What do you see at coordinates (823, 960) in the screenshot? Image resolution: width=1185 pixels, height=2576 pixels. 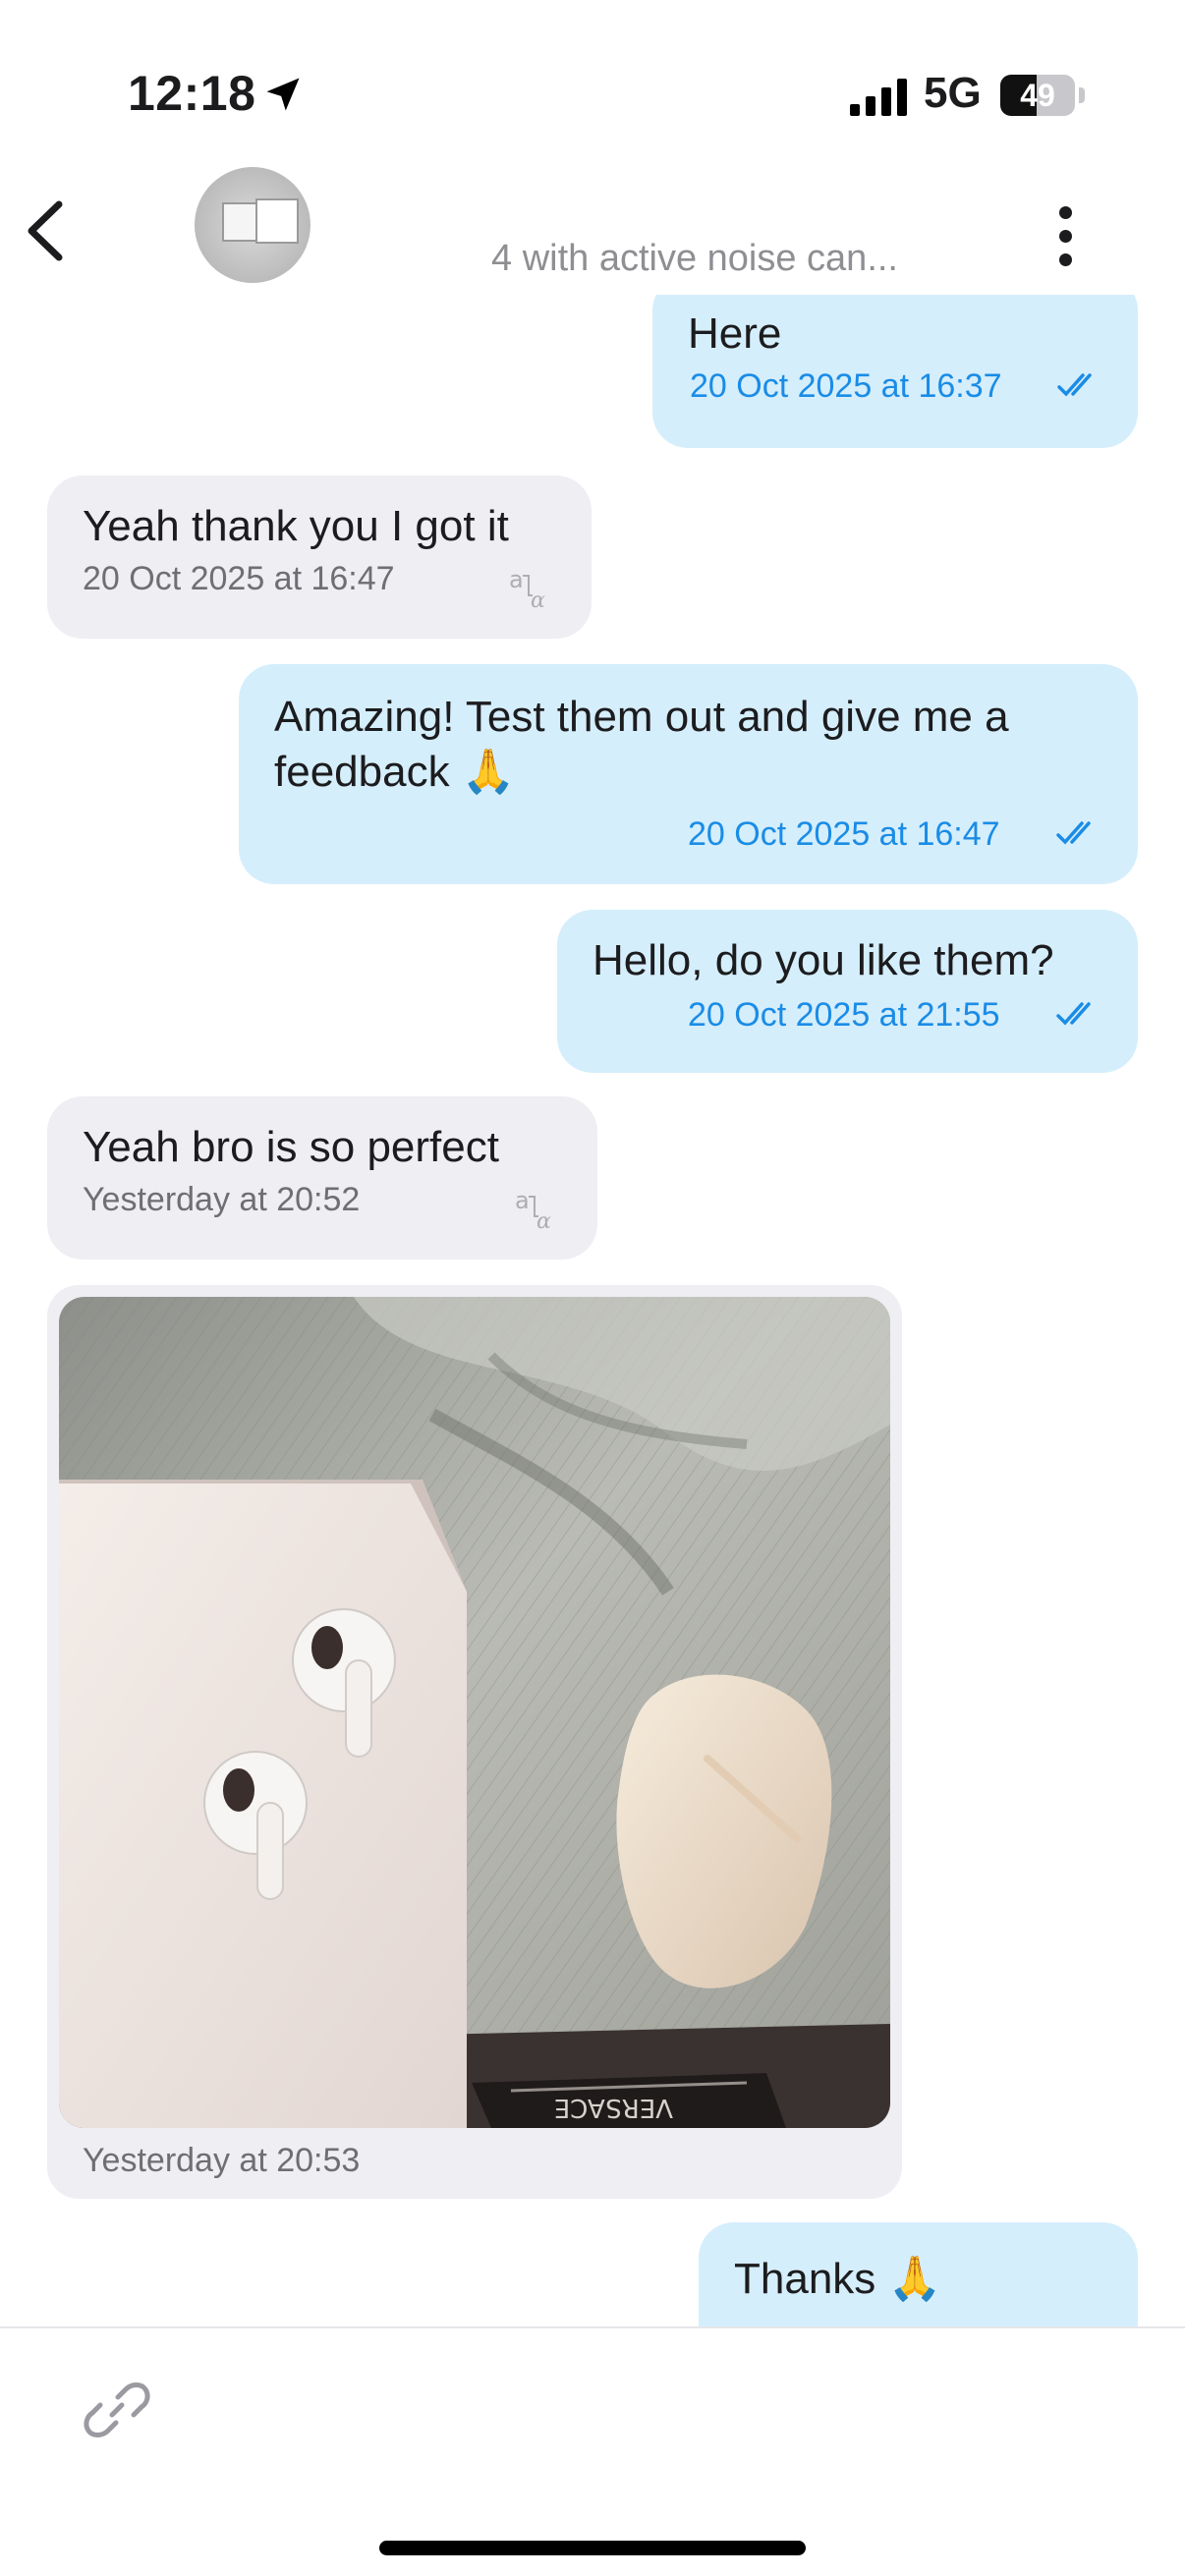 I see `message-text: Hello, do you like them?` at bounding box center [823, 960].